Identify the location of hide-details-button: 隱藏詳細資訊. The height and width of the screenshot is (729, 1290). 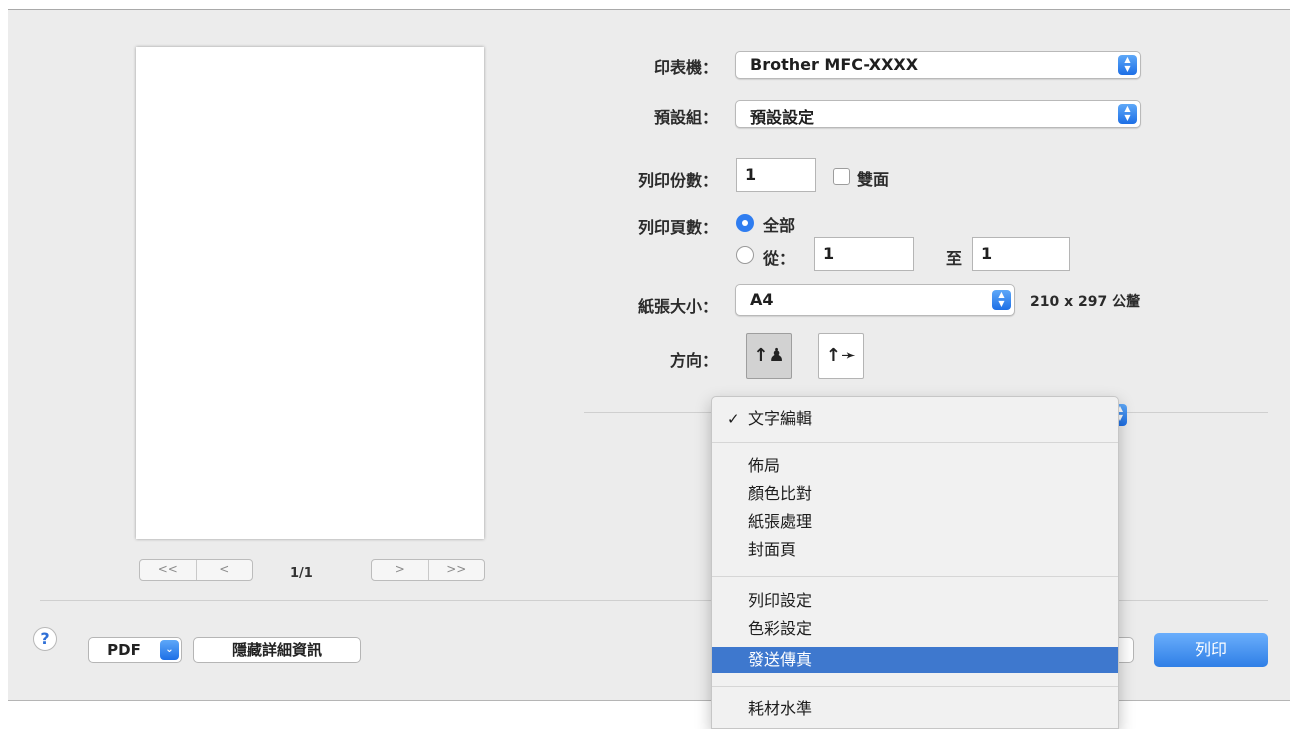
(277, 650).